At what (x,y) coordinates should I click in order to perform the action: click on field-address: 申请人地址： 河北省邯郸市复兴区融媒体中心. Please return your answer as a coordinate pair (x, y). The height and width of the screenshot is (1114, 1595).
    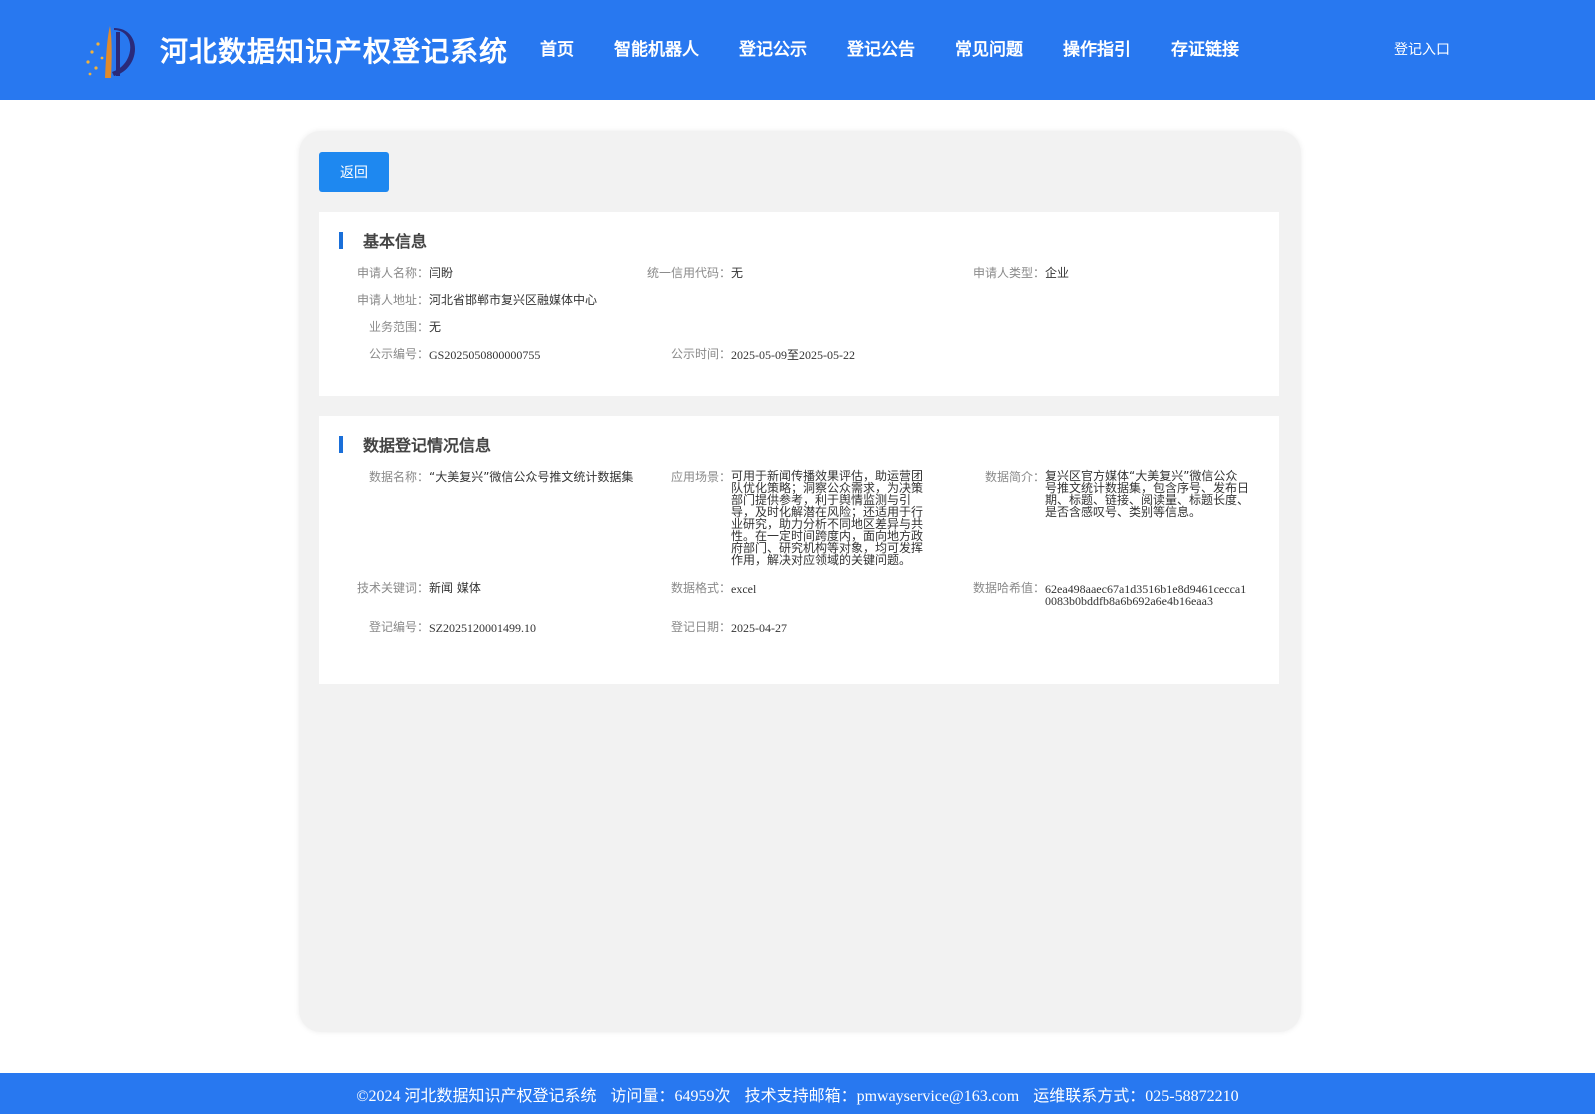
    Looking at the image, I should click on (467, 300).